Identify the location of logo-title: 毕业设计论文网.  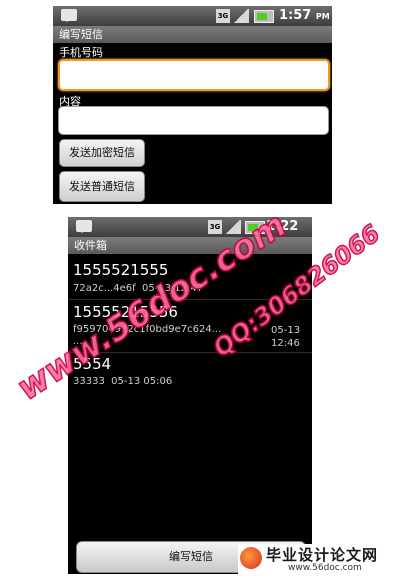
(322, 555).